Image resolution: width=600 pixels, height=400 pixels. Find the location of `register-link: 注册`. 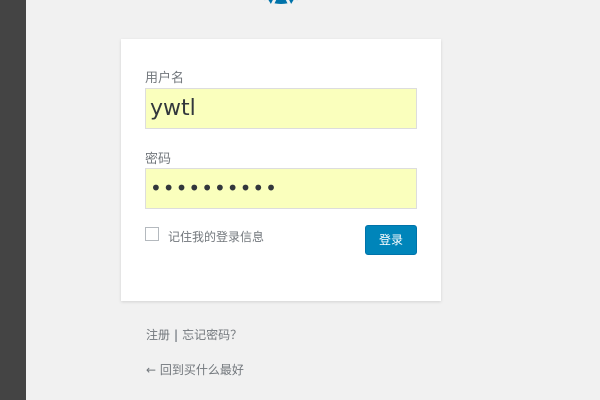

register-link: 注册 is located at coordinates (158, 335).